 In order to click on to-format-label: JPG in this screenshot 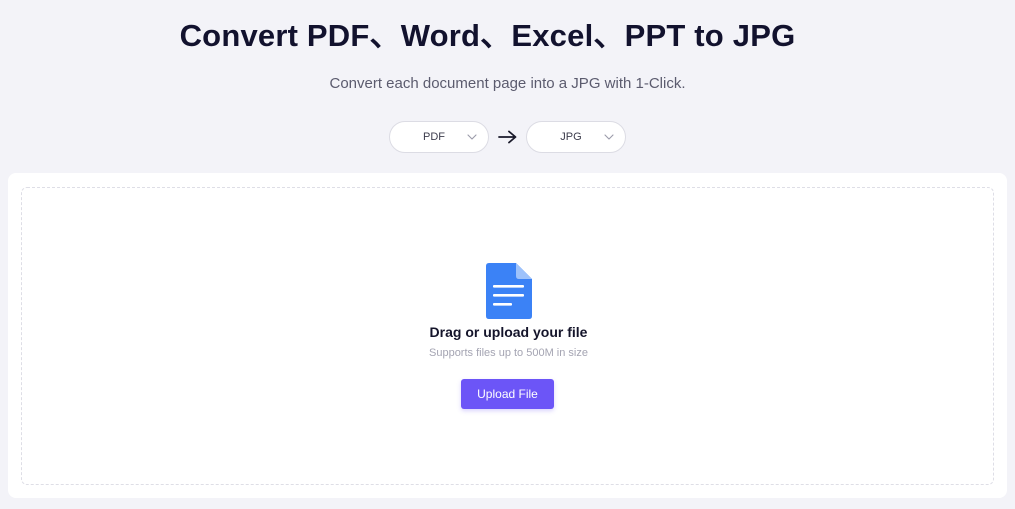, I will do `click(571, 137)`.